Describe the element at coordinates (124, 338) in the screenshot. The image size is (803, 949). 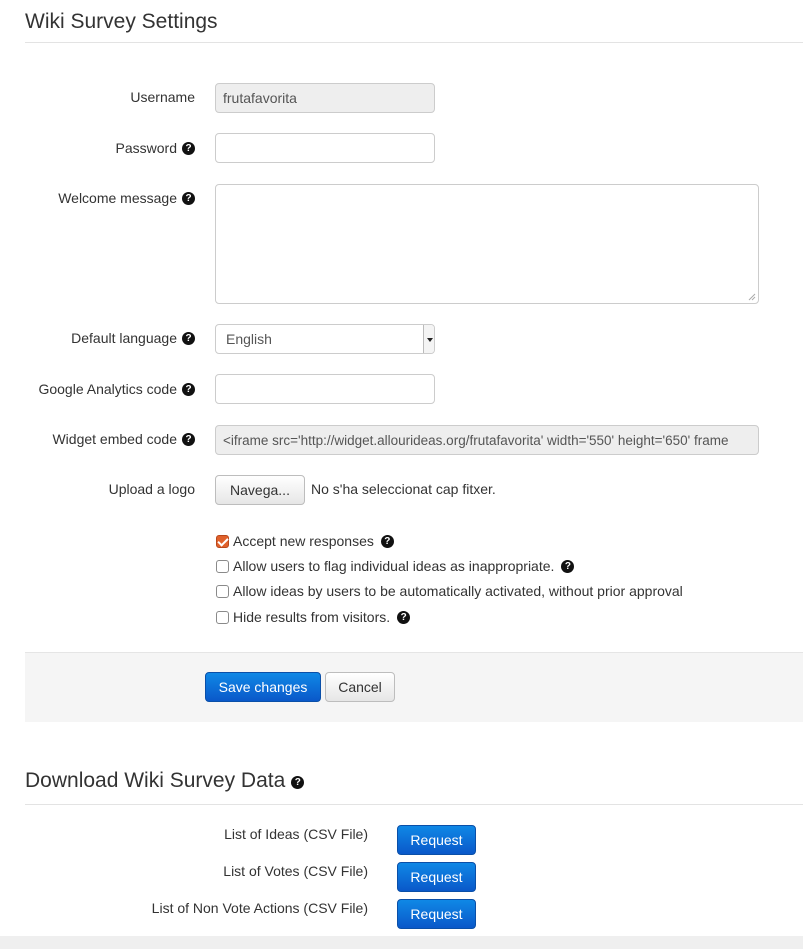
I see `language-label-text: Default language` at that location.